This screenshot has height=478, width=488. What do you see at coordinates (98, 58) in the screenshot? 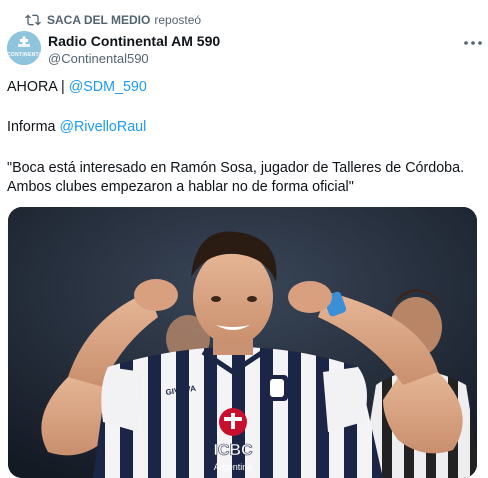
I see `author-handle: @Continental590` at bounding box center [98, 58].